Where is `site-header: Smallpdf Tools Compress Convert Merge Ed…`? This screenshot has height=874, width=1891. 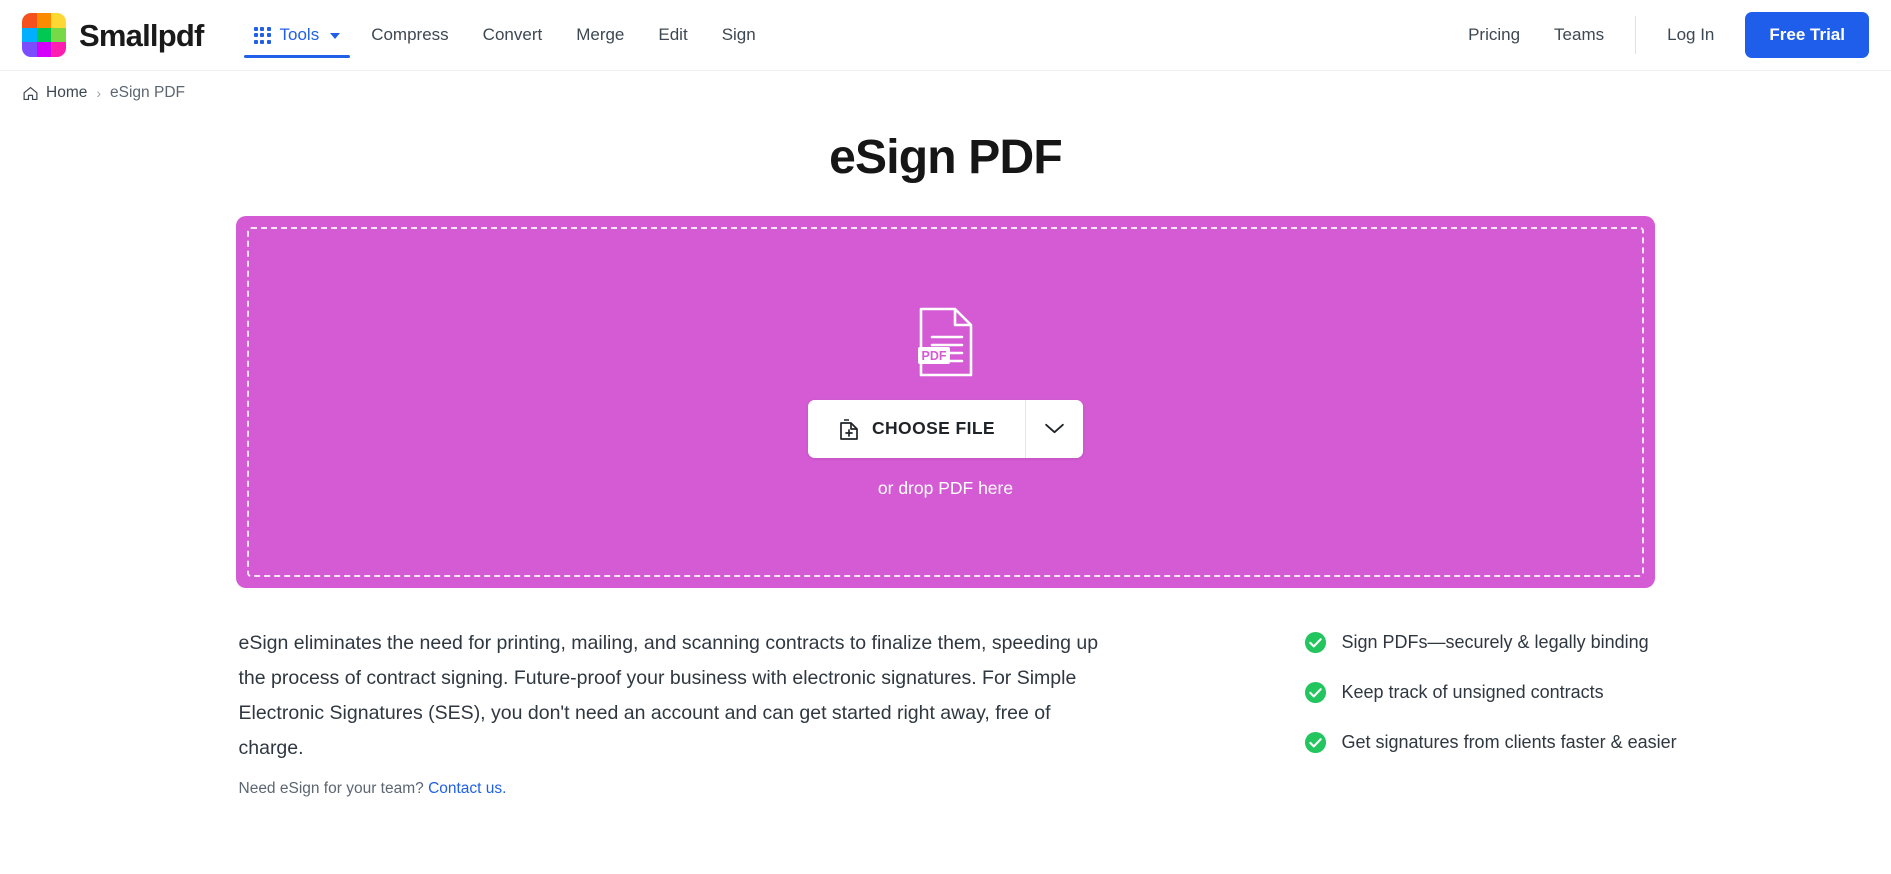 site-header: Smallpdf Tools Compress Convert Merge Ed… is located at coordinates (945, 35).